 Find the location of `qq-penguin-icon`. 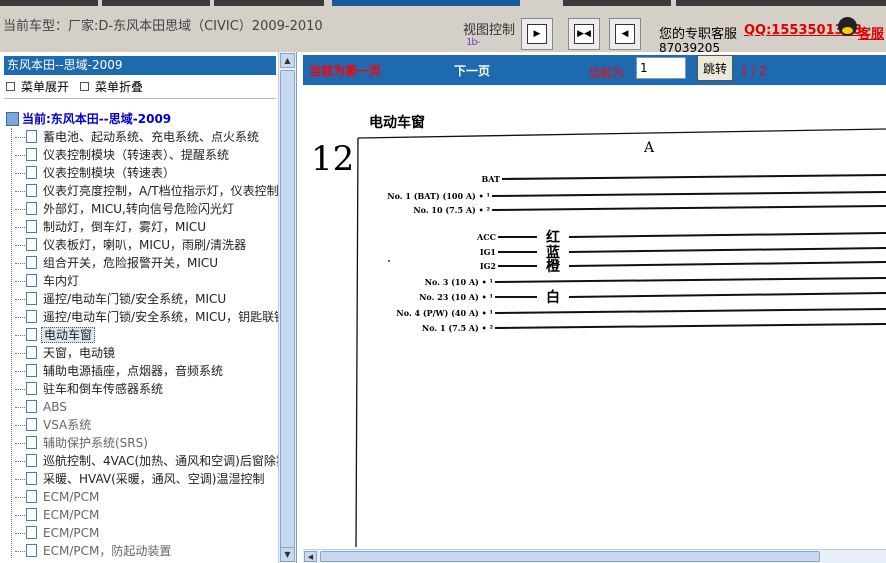

qq-penguin-icon is located at coordinates (847, 26).